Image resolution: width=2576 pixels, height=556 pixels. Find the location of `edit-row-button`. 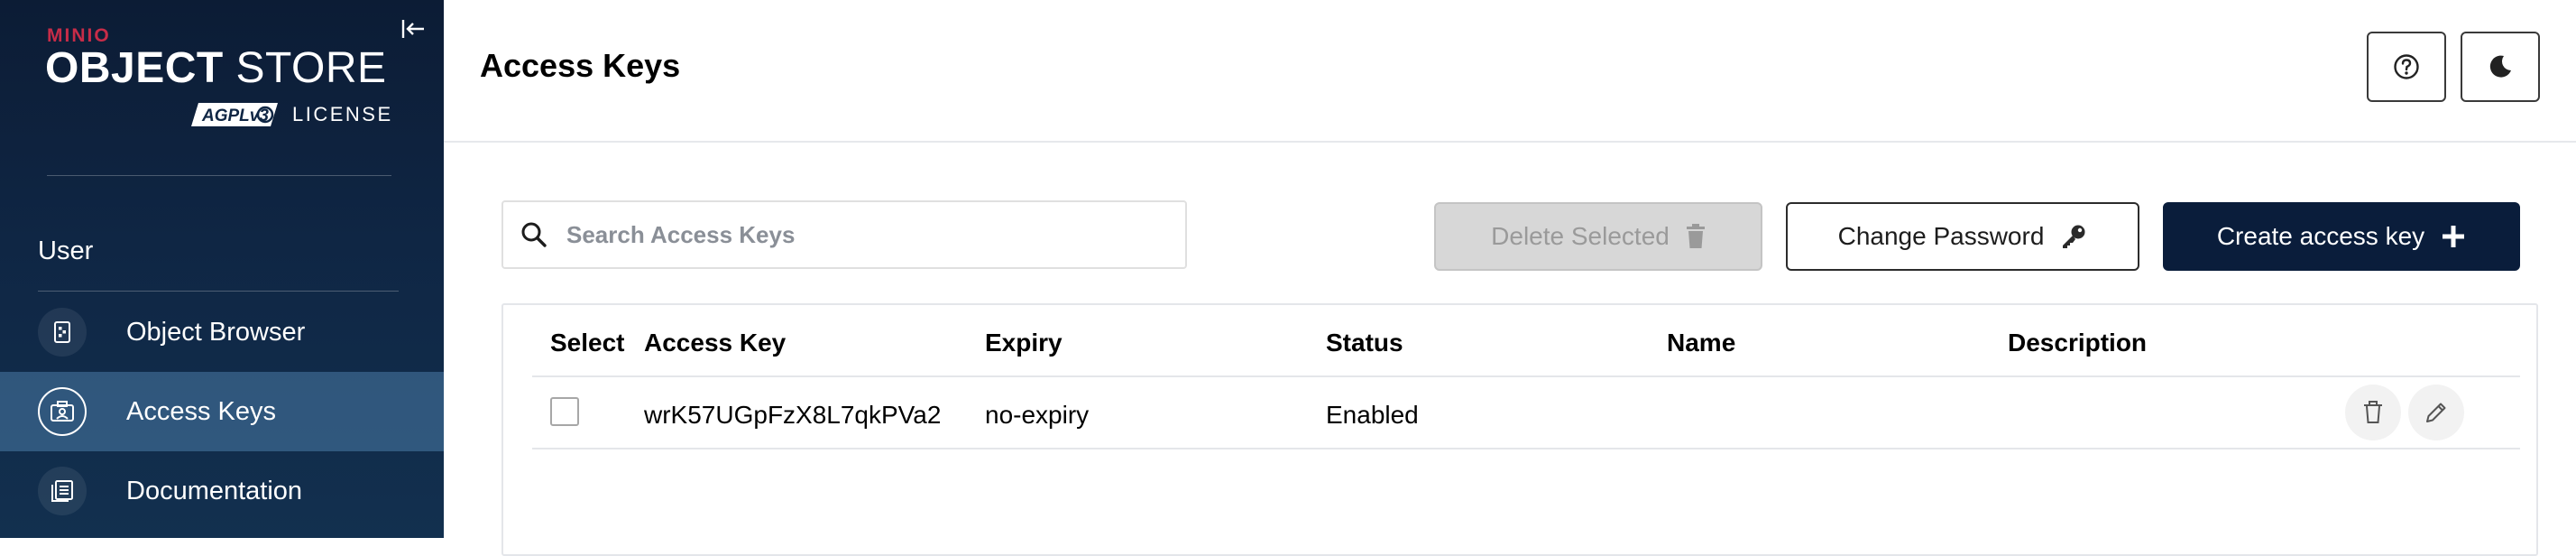

edit-row-button is located at coordinates (2436, 412).